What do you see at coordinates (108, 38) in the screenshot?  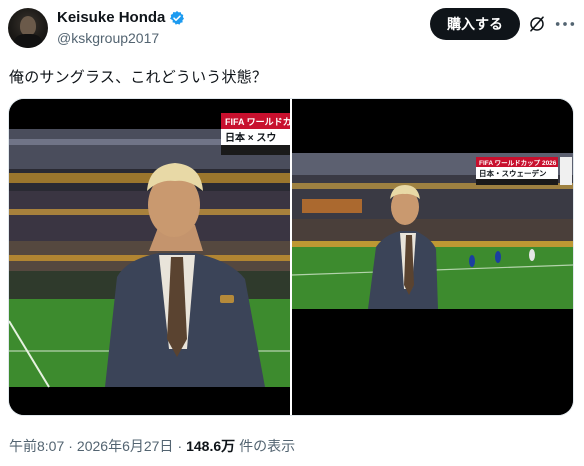 I see `handle: @kskgroup2017` at bounding box center [108, 38].